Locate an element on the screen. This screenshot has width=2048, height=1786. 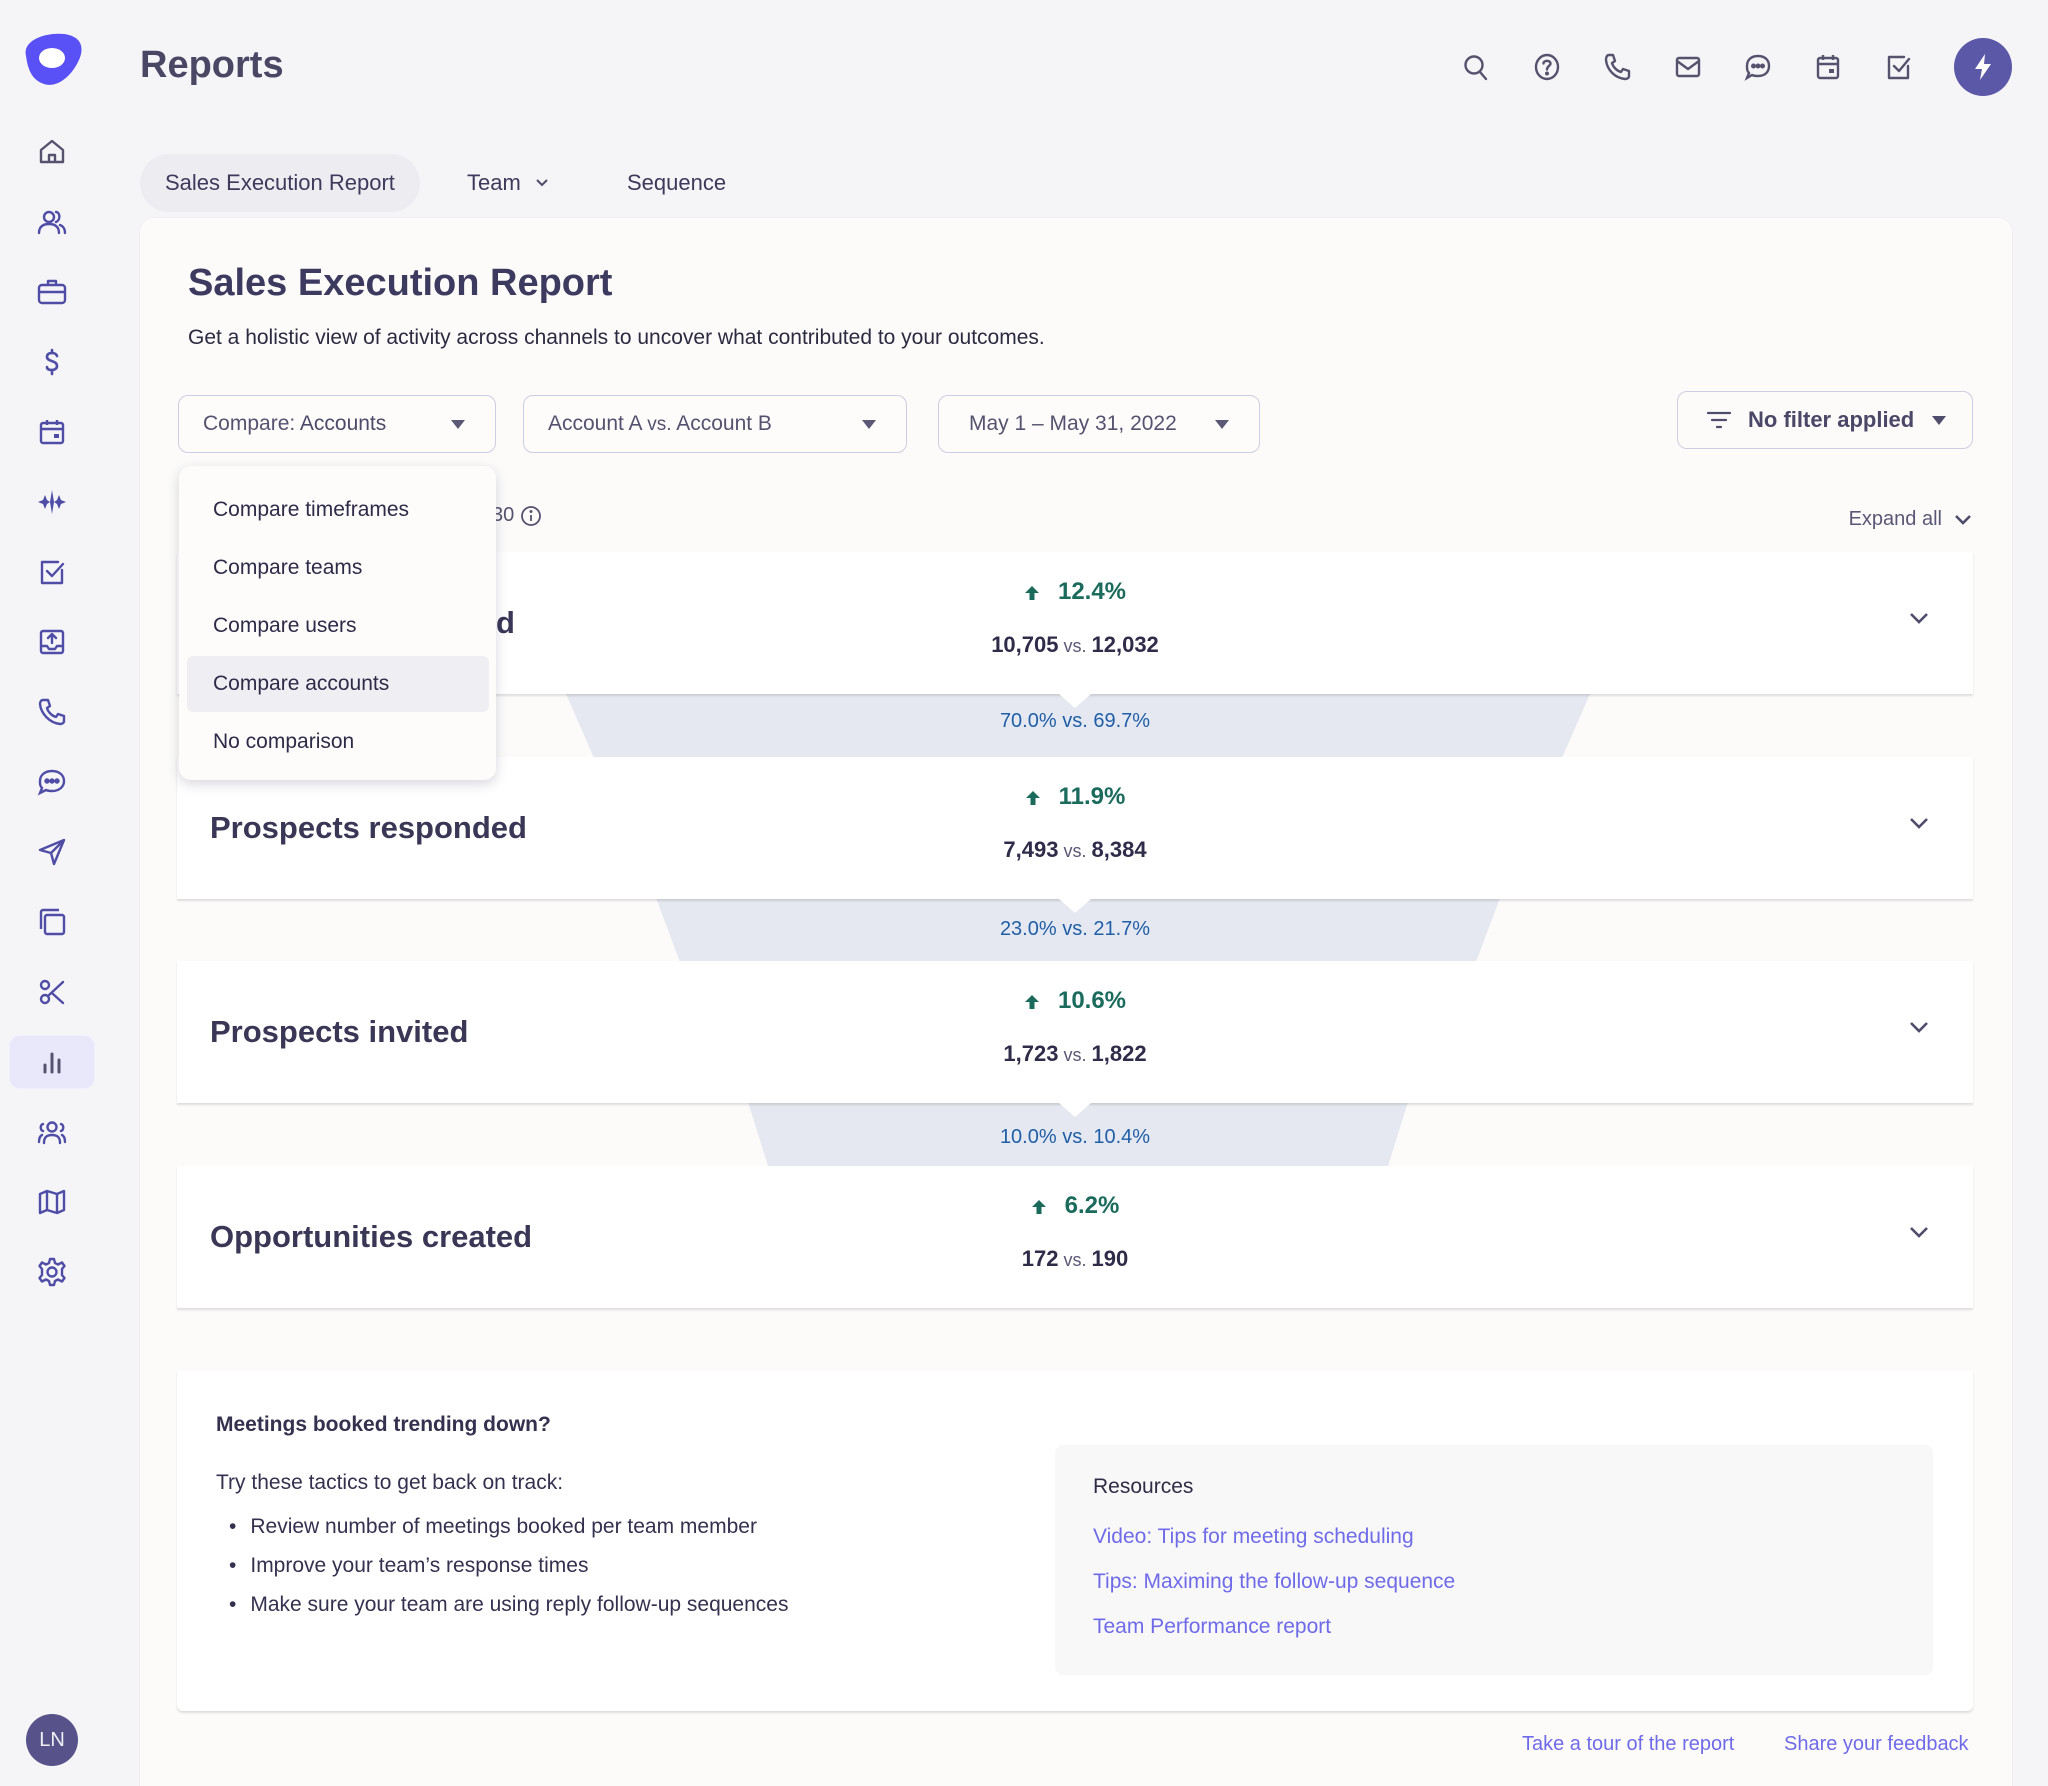
scissors-icon is located at coordinates (52, 992).